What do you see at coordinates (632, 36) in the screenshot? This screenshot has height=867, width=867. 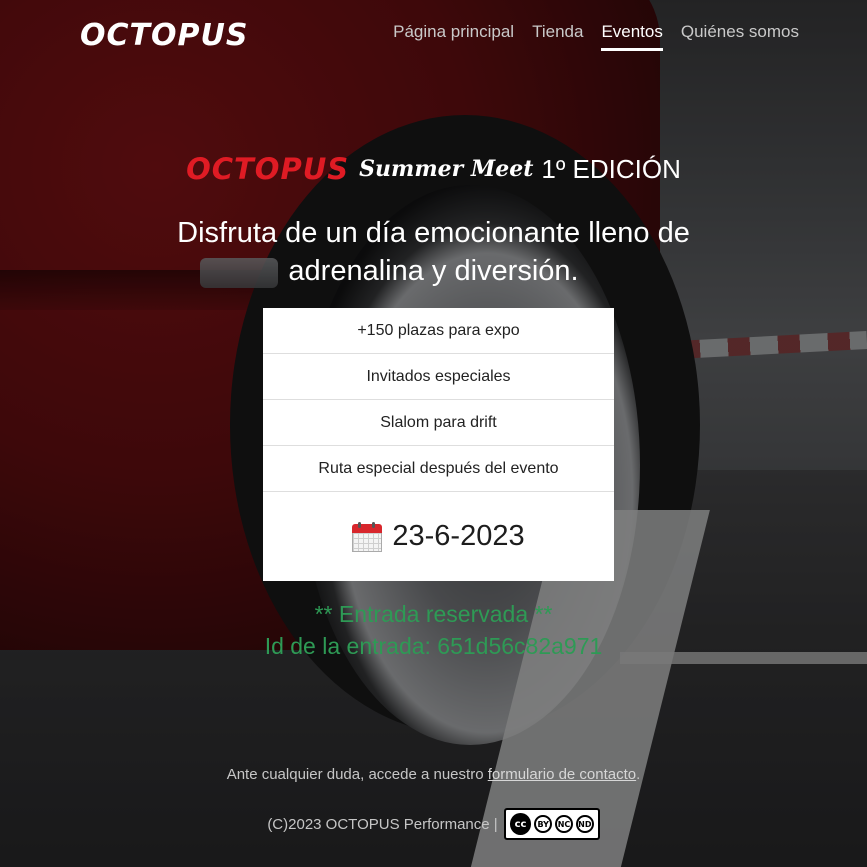 I see `nav-link-events: Eventos` at bounding box center [632, 36].